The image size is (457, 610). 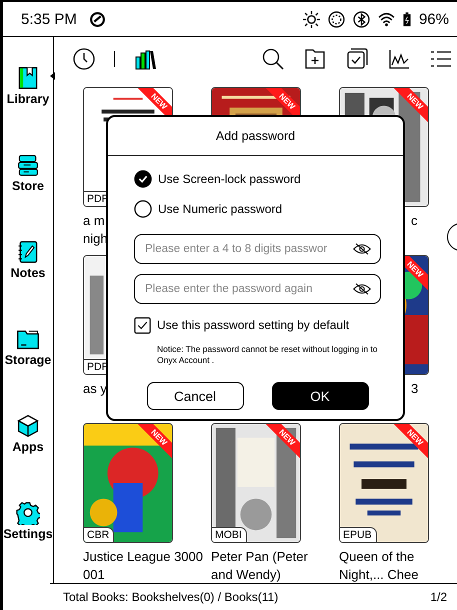 What do you see at coordinates (99, 534) in the screenshot?
I see `format-tag: CBR` at bounding box center [99, 534].